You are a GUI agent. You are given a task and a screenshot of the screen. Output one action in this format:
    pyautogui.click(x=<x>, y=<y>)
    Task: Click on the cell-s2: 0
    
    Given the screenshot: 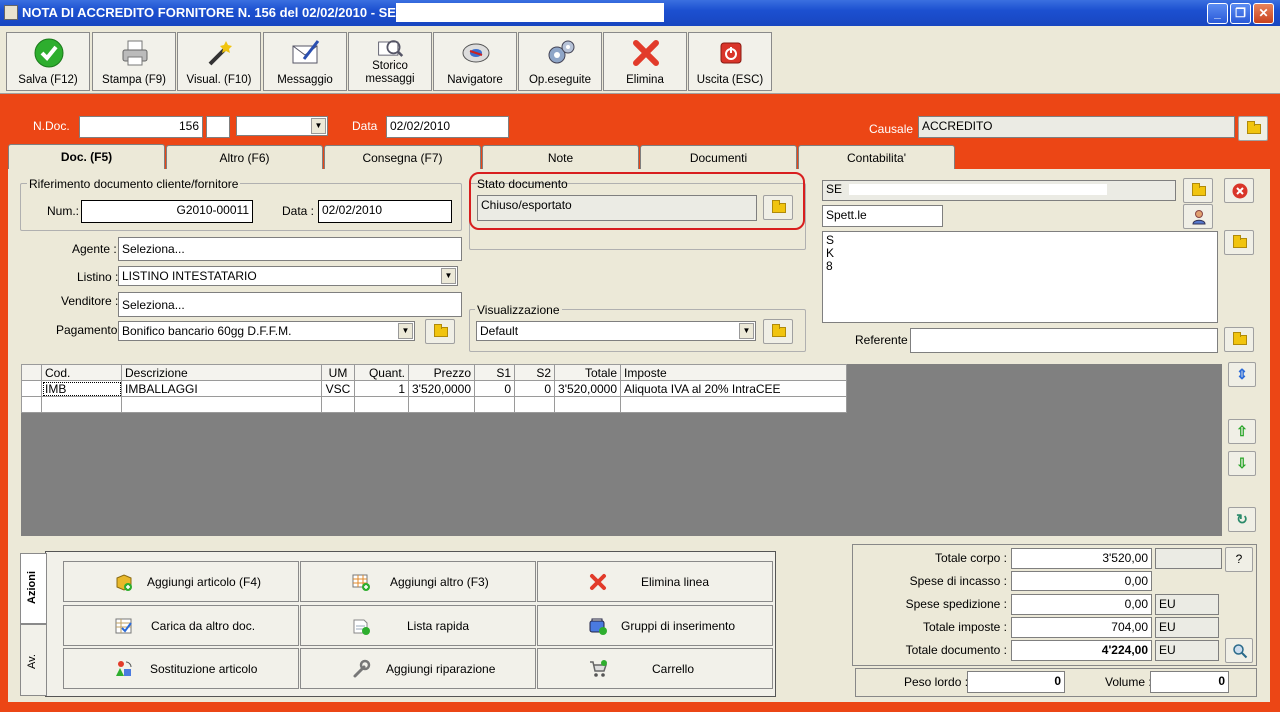 What is the action you would take?
    pyautogui.click(x=535, y=388)
    